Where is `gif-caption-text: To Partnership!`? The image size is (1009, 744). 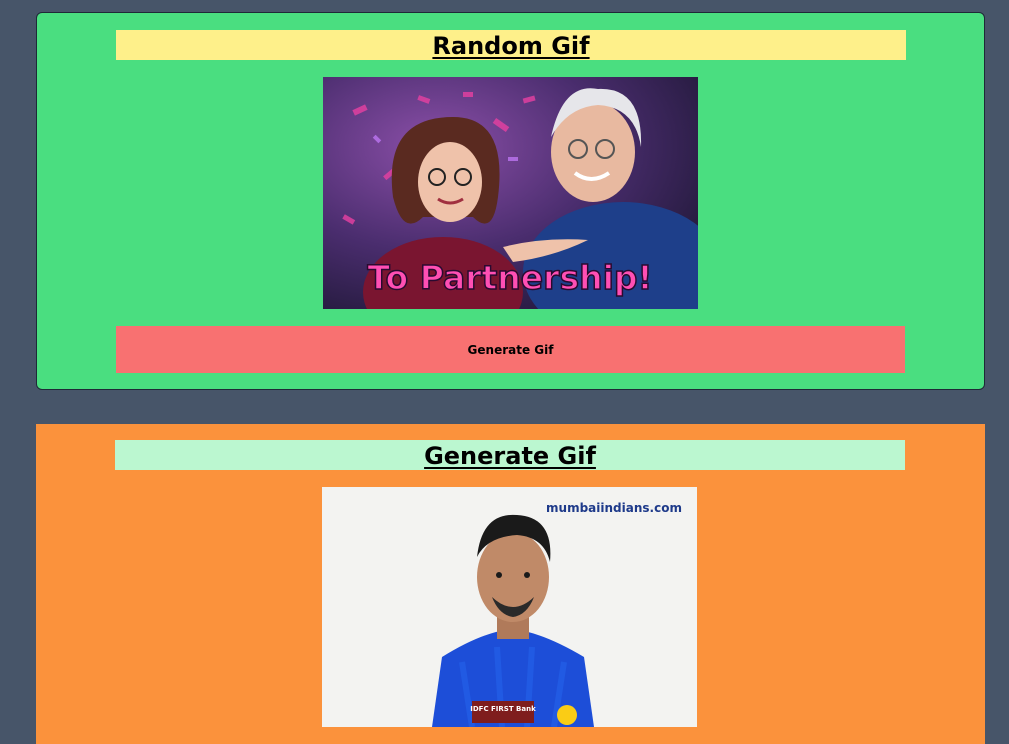 gif-caption-text: To Partnership! is located at coordinates (509, 277).